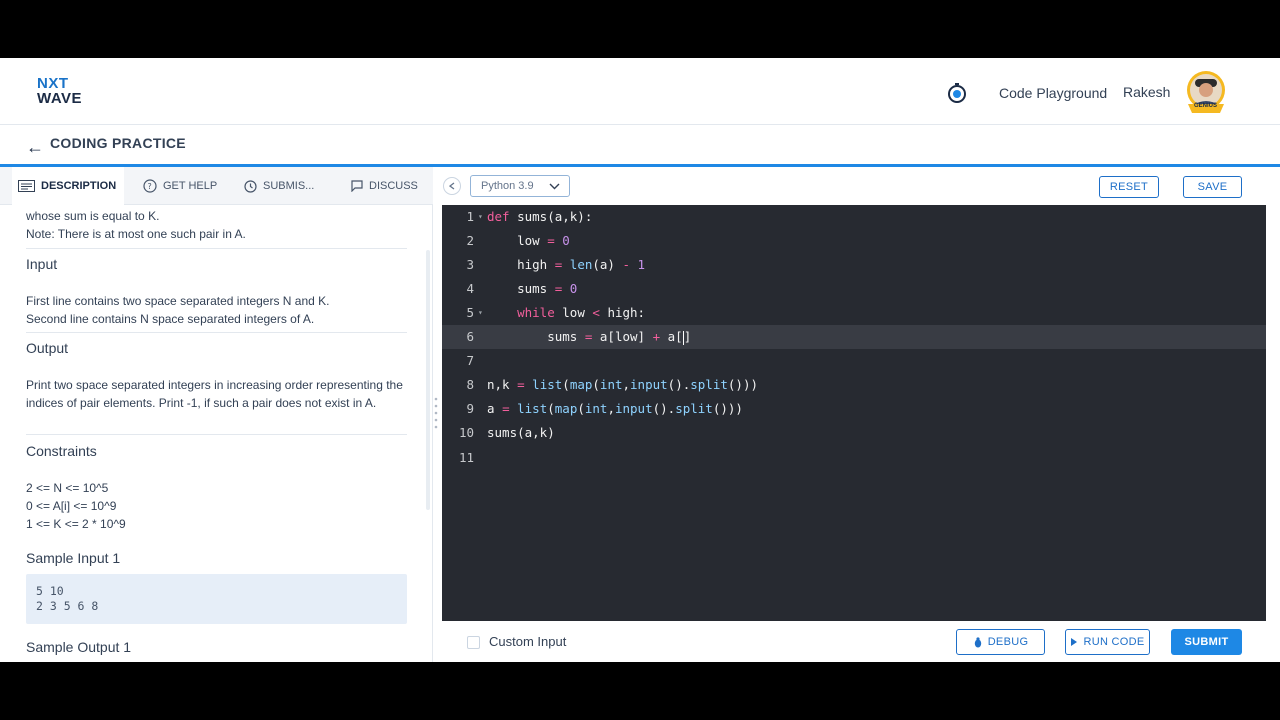  What do you see at coordinates (1212, 187) in the screenshot?
I see `save-button: SAVE` at bounding box center [1212, 187].